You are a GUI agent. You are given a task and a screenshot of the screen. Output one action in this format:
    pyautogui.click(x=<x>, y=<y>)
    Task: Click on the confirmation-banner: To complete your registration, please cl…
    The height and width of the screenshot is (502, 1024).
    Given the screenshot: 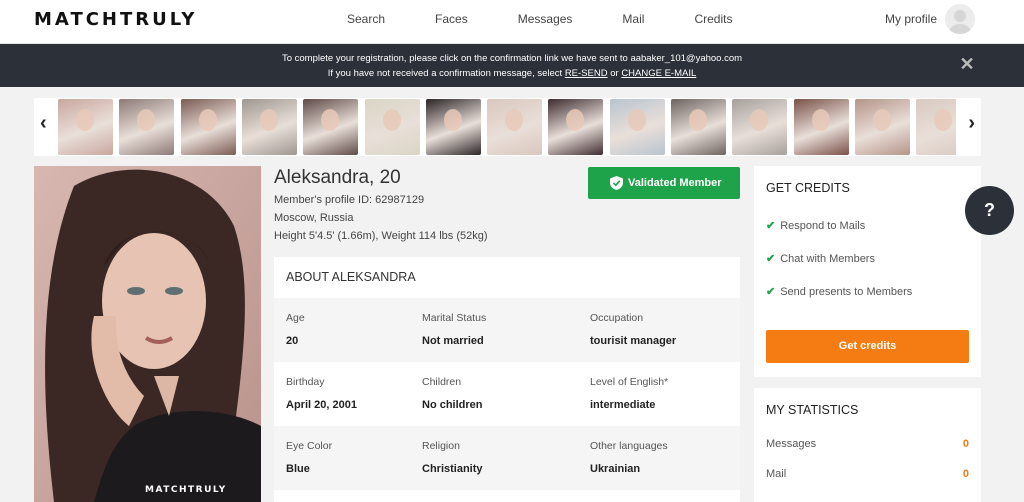 What is the action you would take?
    pyautogui.click(x=512, y=65)
    